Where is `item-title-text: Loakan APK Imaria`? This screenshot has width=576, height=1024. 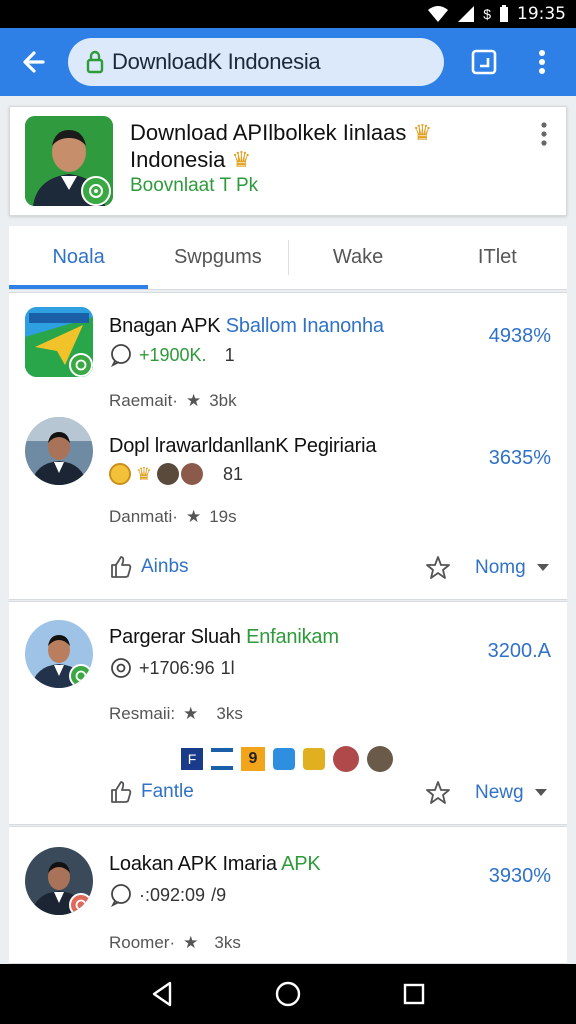 item-title-text: Loakan APK Imaria is located at coordinates (193, 864).